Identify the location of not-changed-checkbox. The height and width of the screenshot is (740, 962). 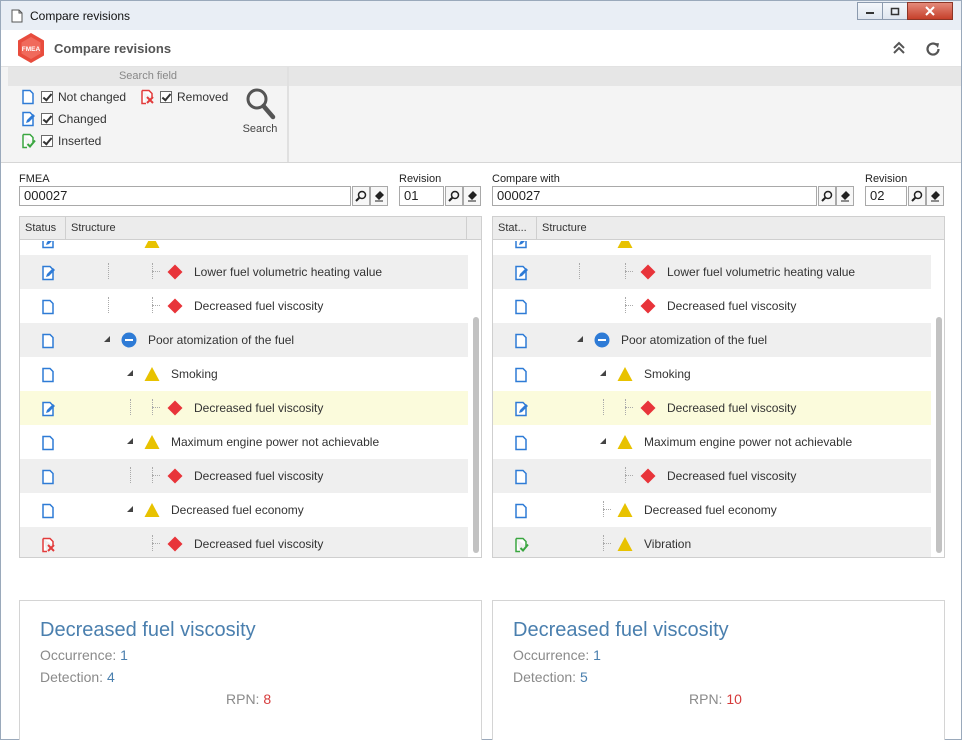
(47, 97).